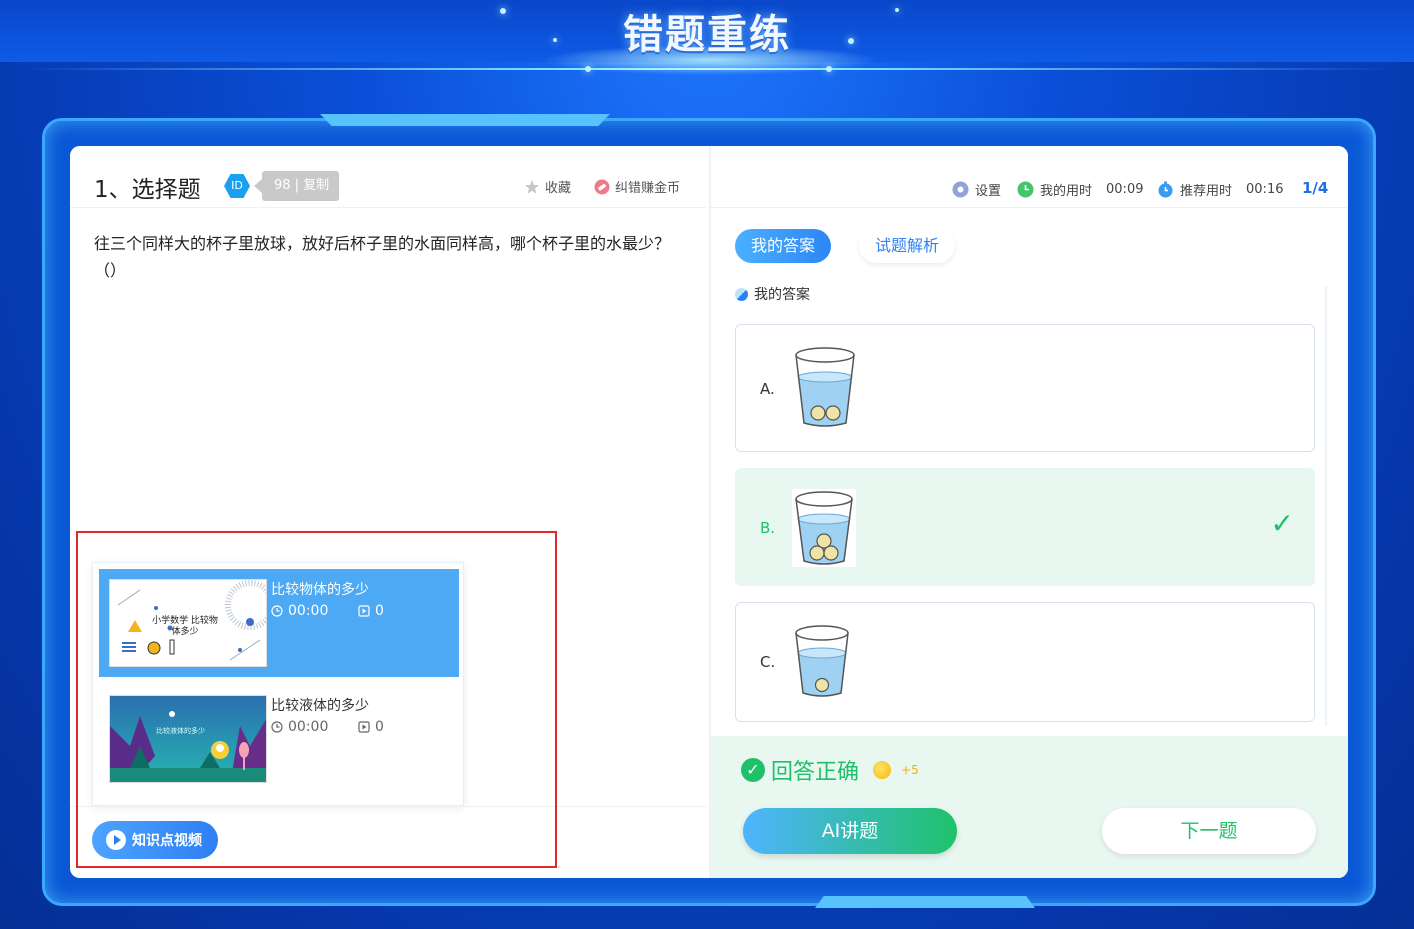 Image resolution: width=1414 pixels, height=929 pixels. I want to click on video-thumbnail: 比较液体的多少, so click(188, 739).